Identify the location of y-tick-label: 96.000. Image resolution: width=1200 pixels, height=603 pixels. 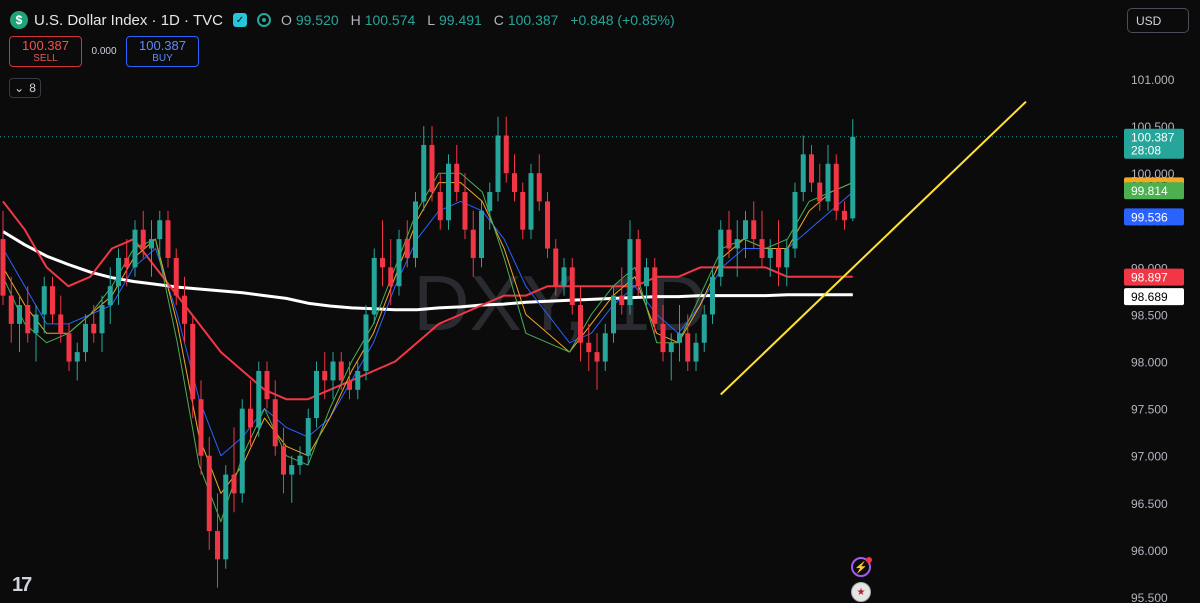
(1149, 551).